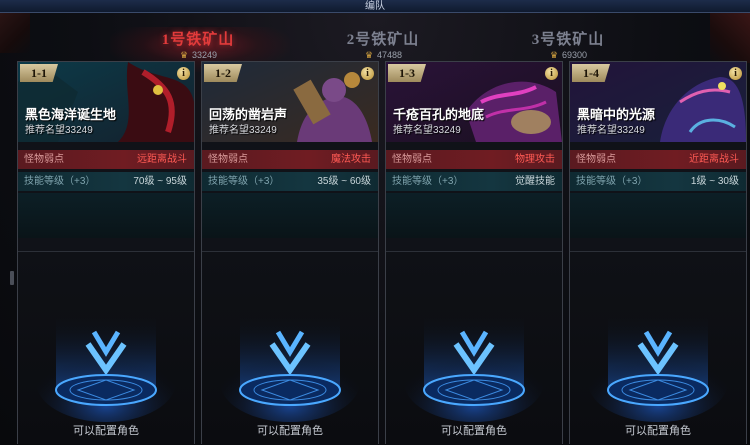 The width and height of the screenshot is (750, 445). What do you see at coordinates (204, 55) in the screenshot?
I see `mine-value: 33249` at bounding box center [204, 55].